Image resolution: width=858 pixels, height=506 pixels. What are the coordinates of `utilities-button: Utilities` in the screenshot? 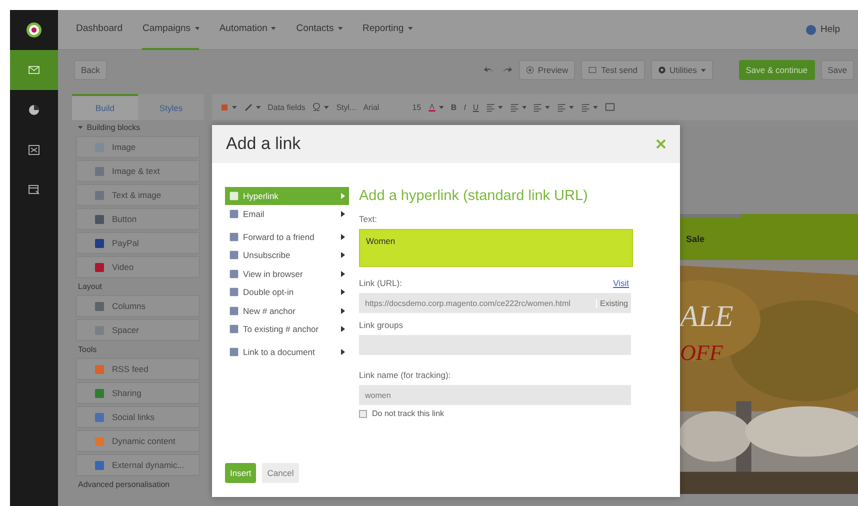 It's located at (681, 70).